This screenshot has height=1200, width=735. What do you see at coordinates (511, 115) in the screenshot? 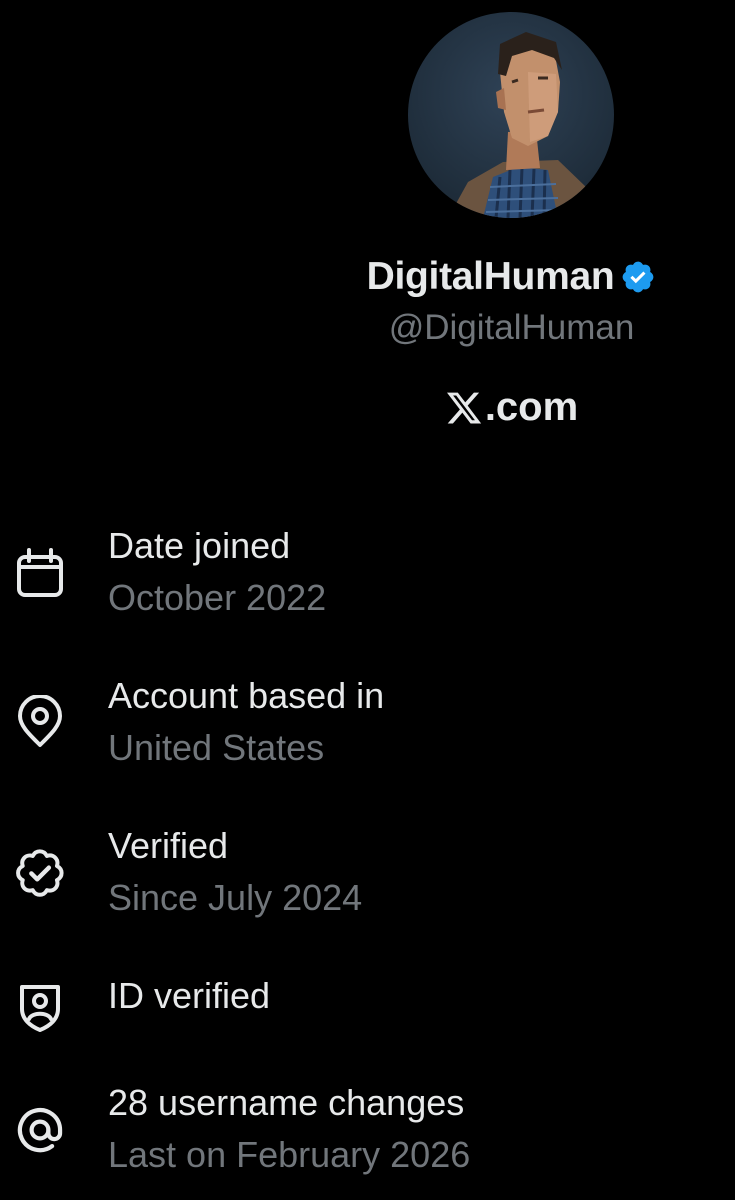
I see `profile-avatar` at bounding box center [511, 115].